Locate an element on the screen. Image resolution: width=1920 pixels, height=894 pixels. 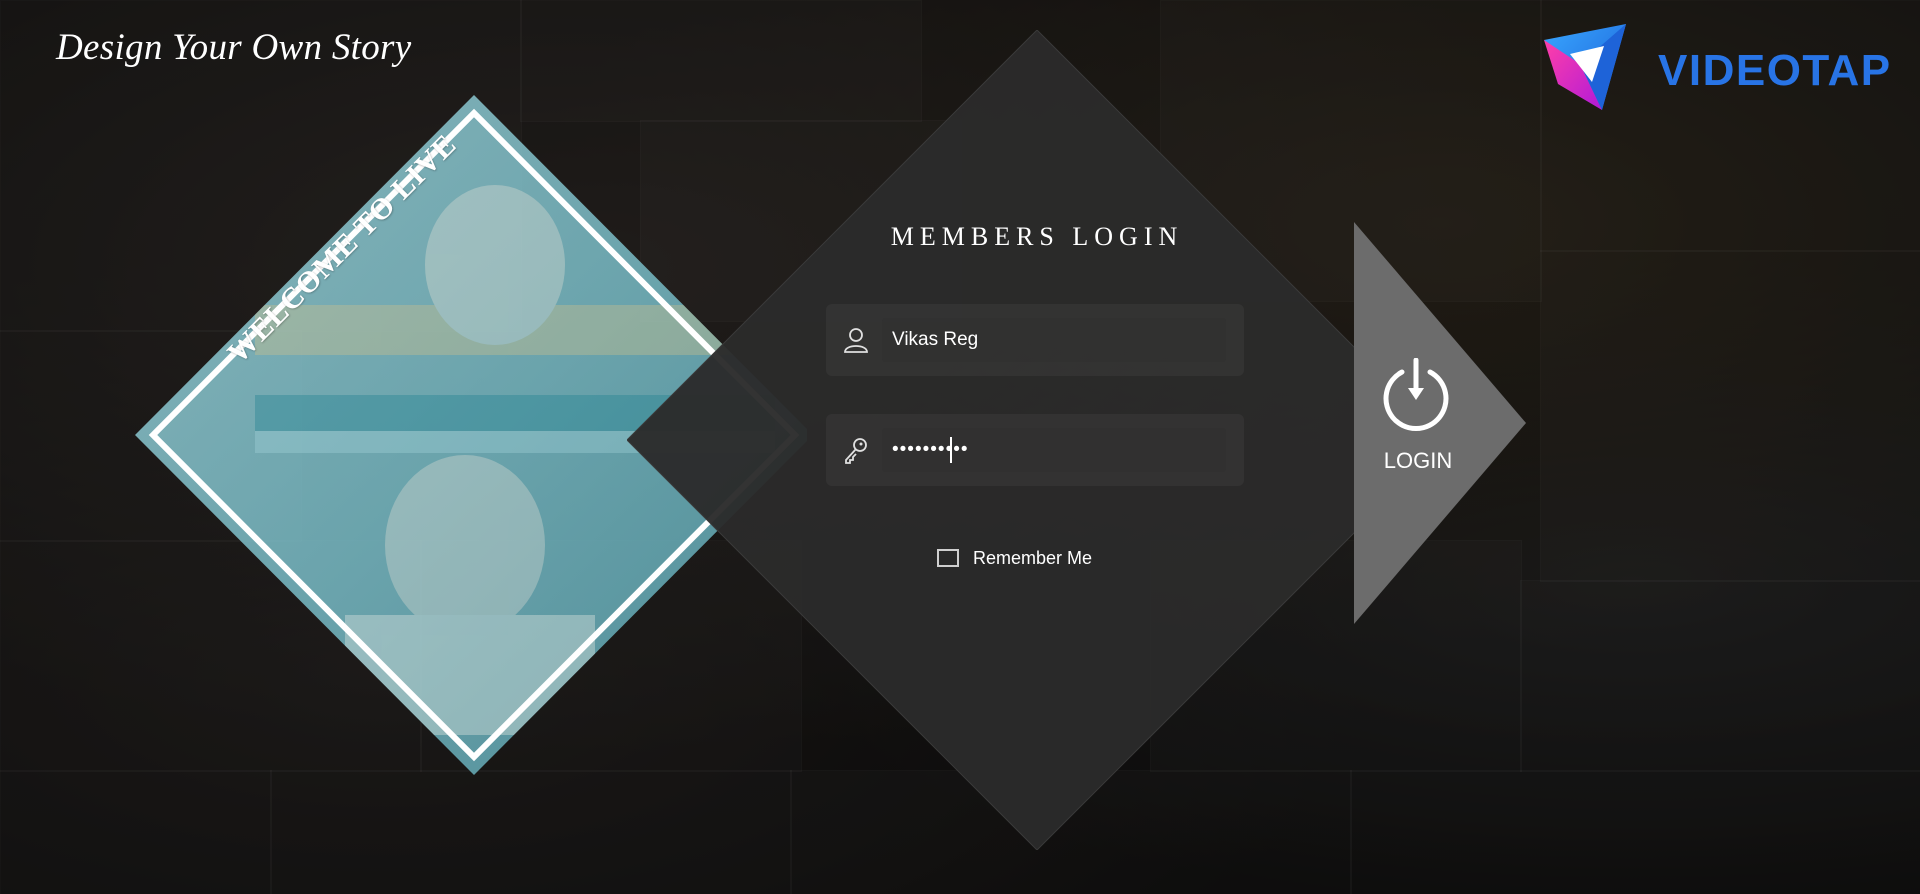
remember-me: Remember Me is located at coordinates (1014, 558).